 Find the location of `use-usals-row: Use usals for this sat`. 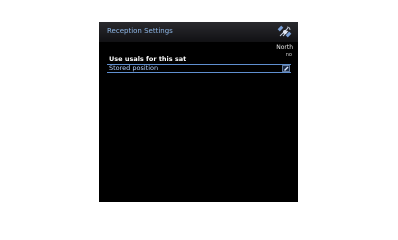

use-usals-row: Use usals for this sat is located at coordinates (199, 59).